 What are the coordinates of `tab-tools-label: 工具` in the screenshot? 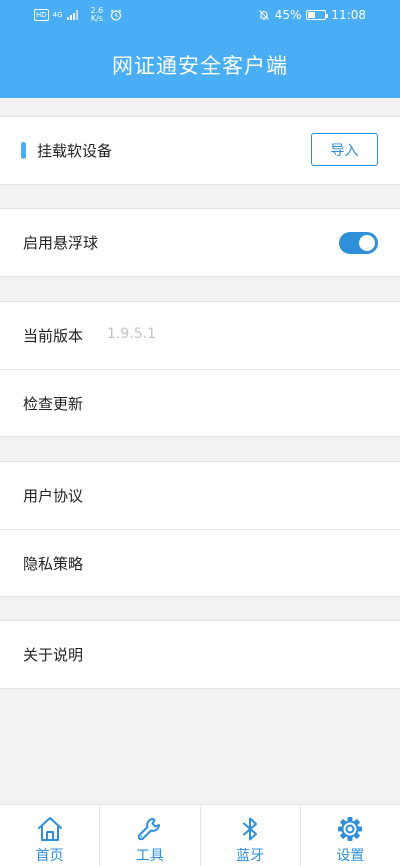 It's located at (149, 856).